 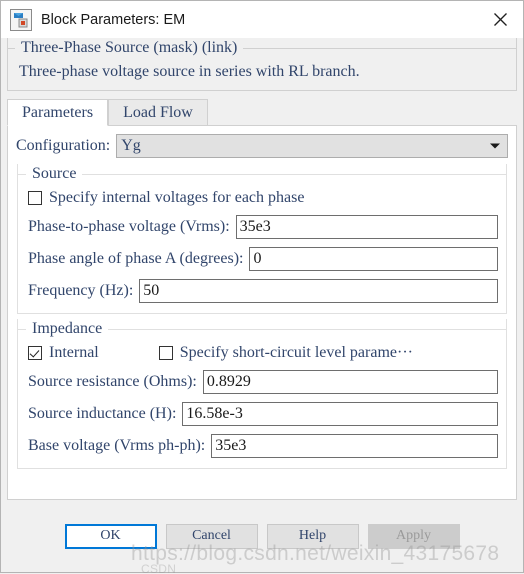 I want to click on impedance-group-header: Impedance, so click(x=262, y=329).